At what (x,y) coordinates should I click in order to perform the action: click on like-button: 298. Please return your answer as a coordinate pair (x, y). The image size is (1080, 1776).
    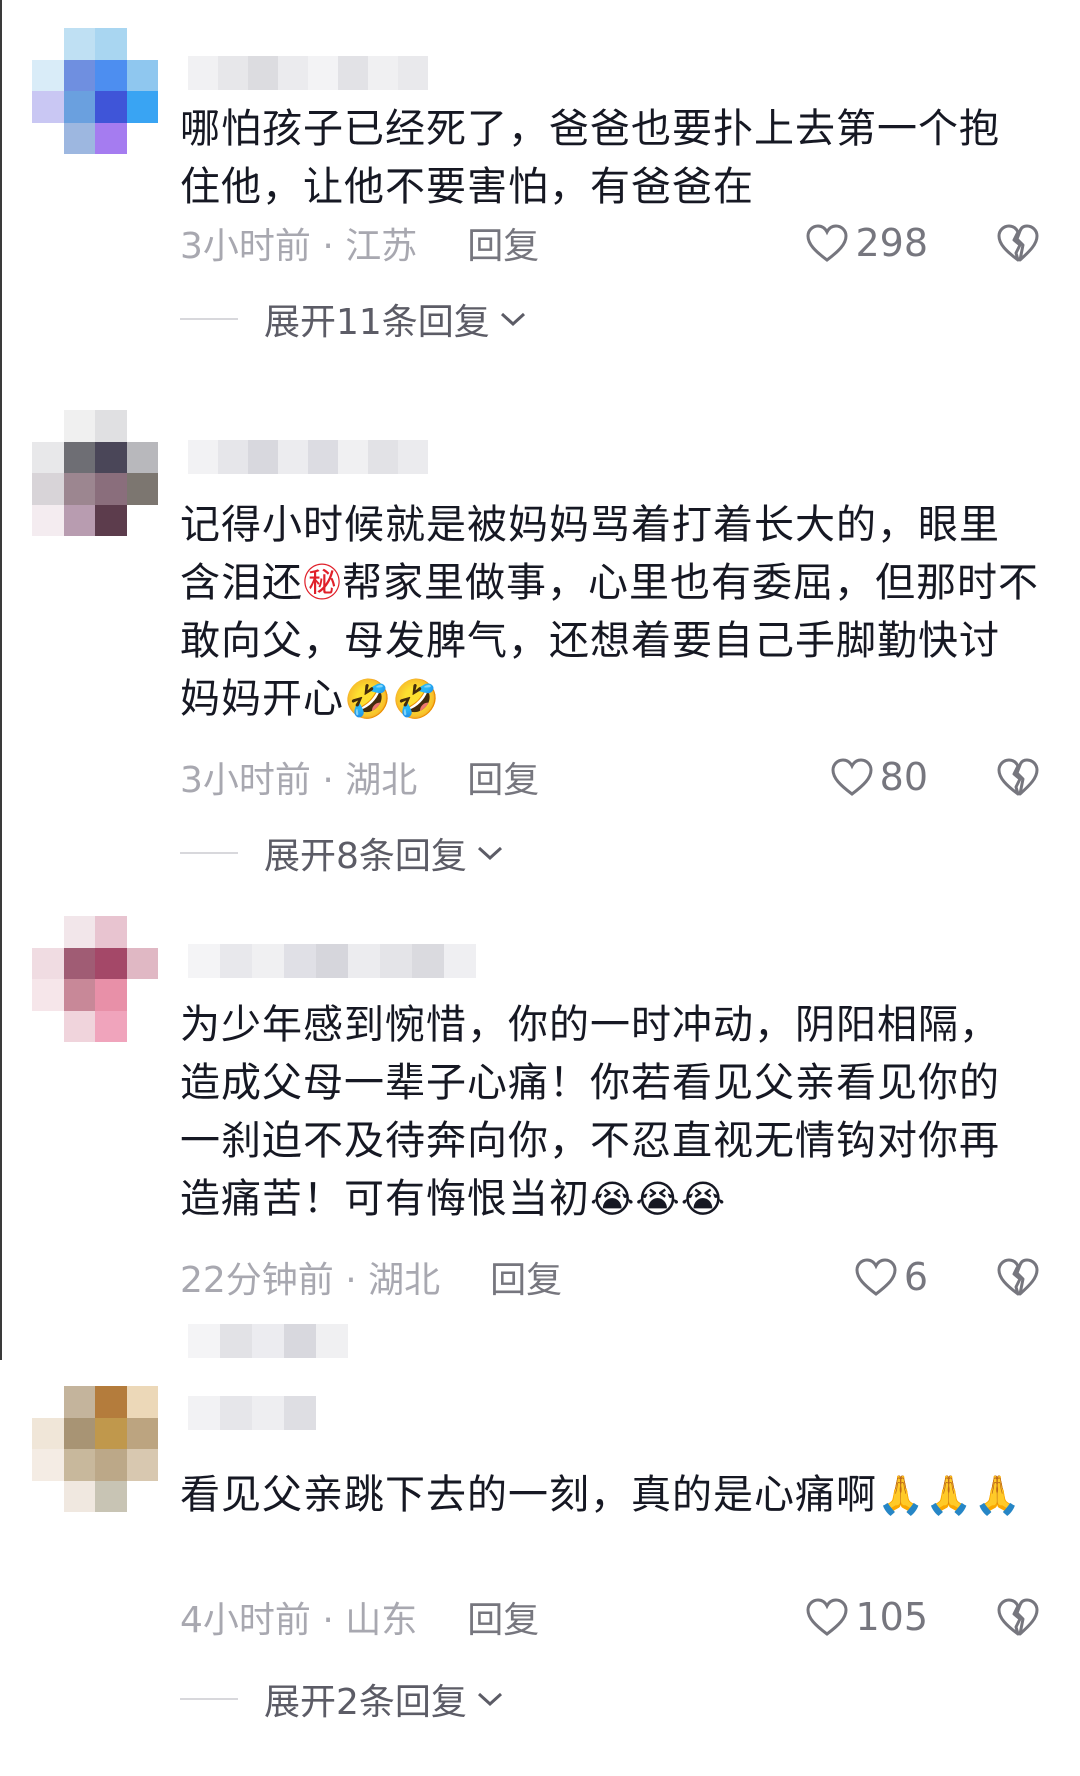
    Looking at the image, I should click on (866, 243).